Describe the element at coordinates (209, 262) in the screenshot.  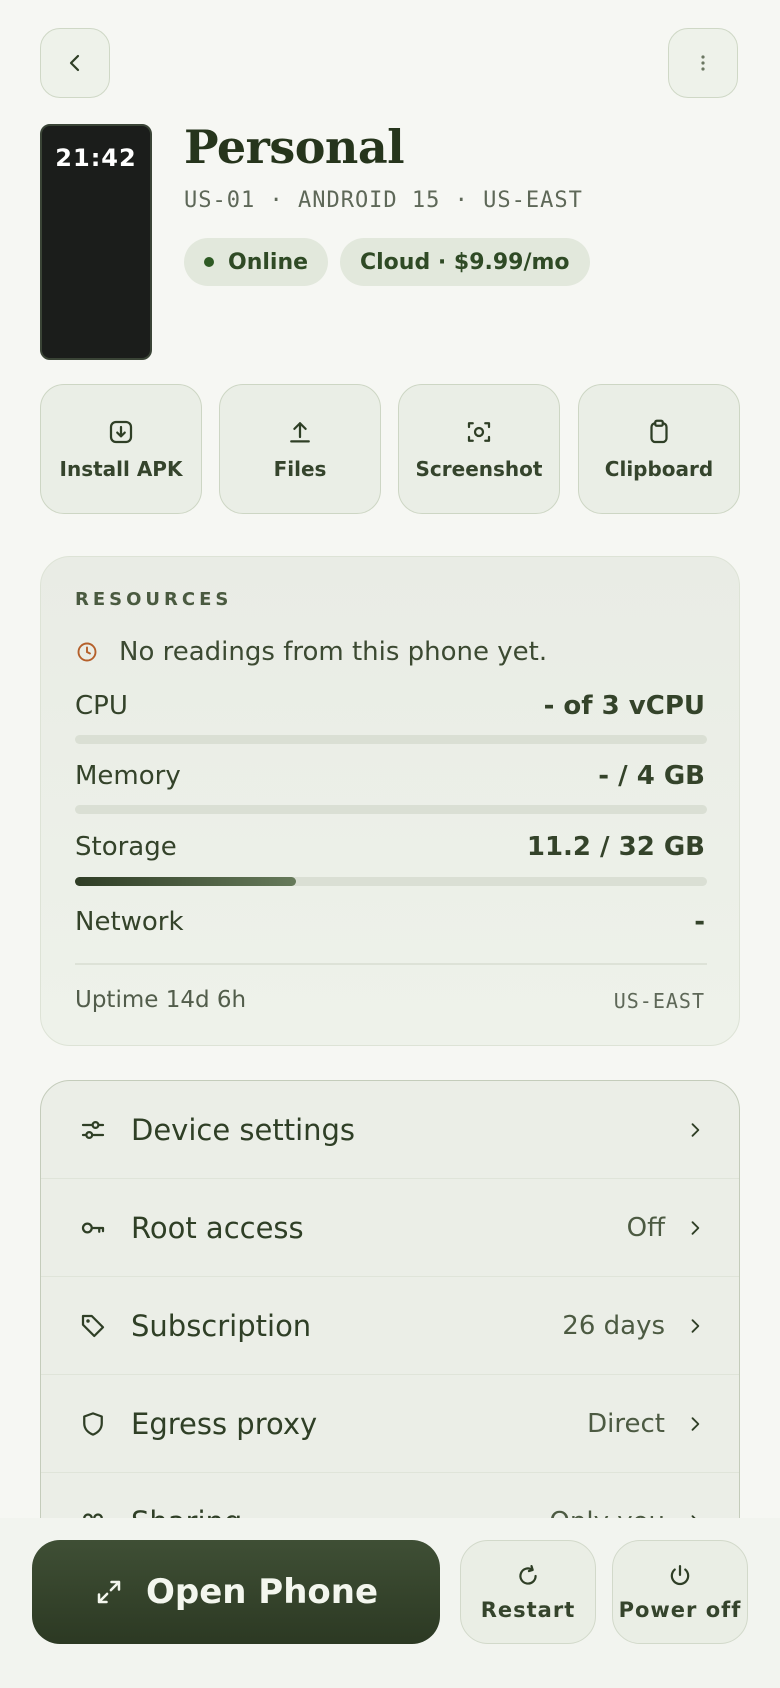
I see `status-dot-icon` at that location.